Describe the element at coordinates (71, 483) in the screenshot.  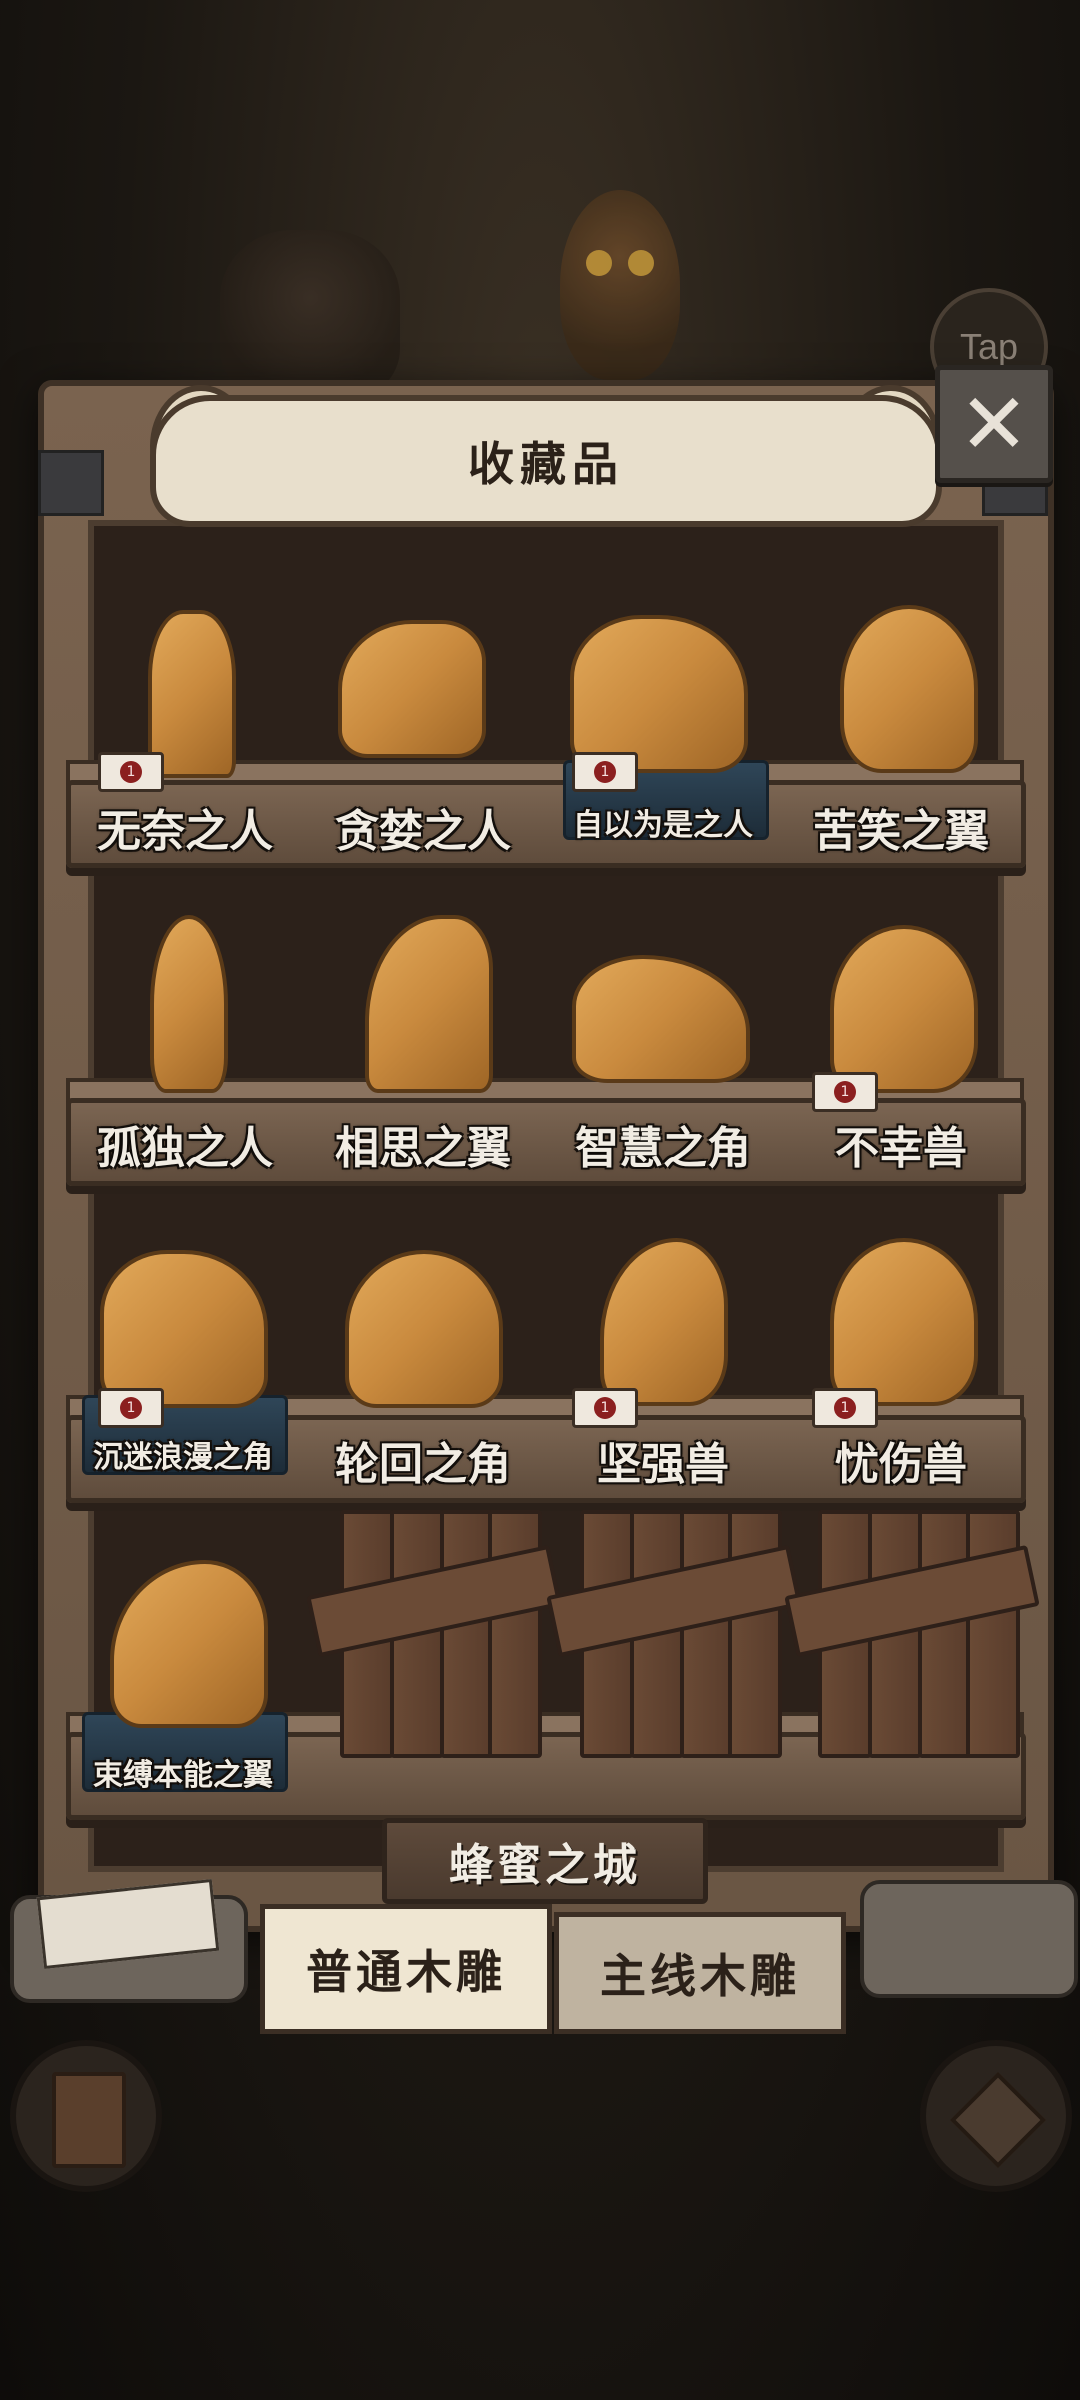
I see `cabinet-corner-tl` at that location.